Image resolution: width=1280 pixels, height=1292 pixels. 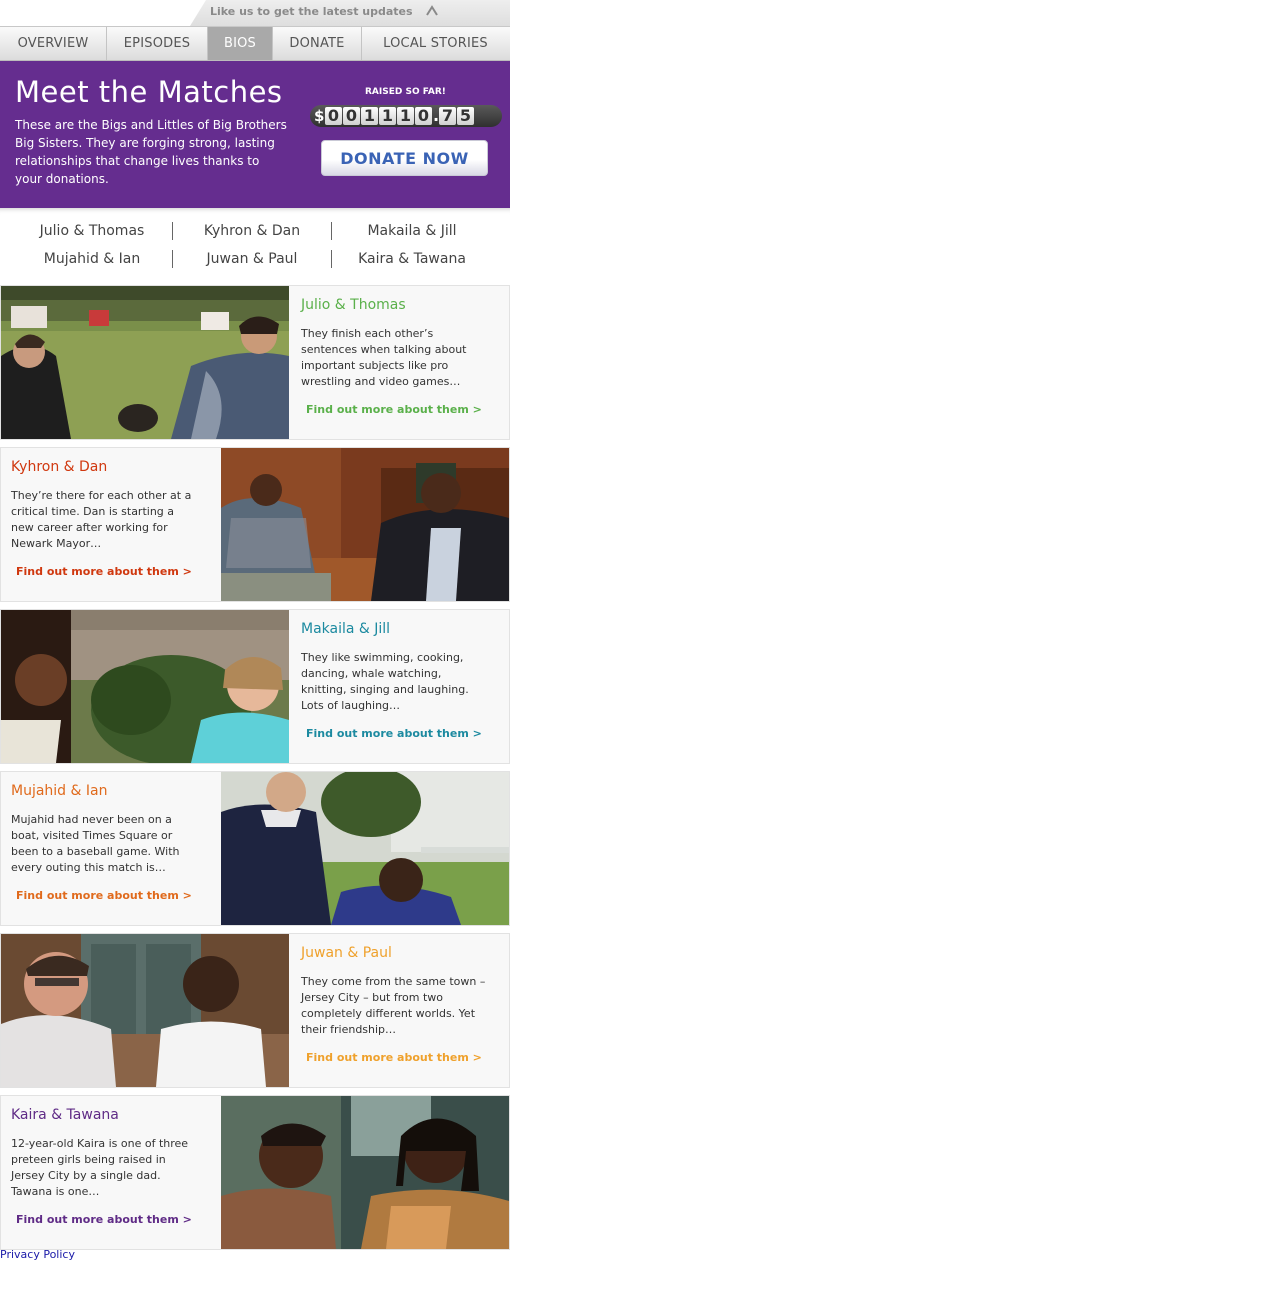 I want to click on quick-link-kaira-tawana: Kaira & Tawana, so click(x=412, y=259).